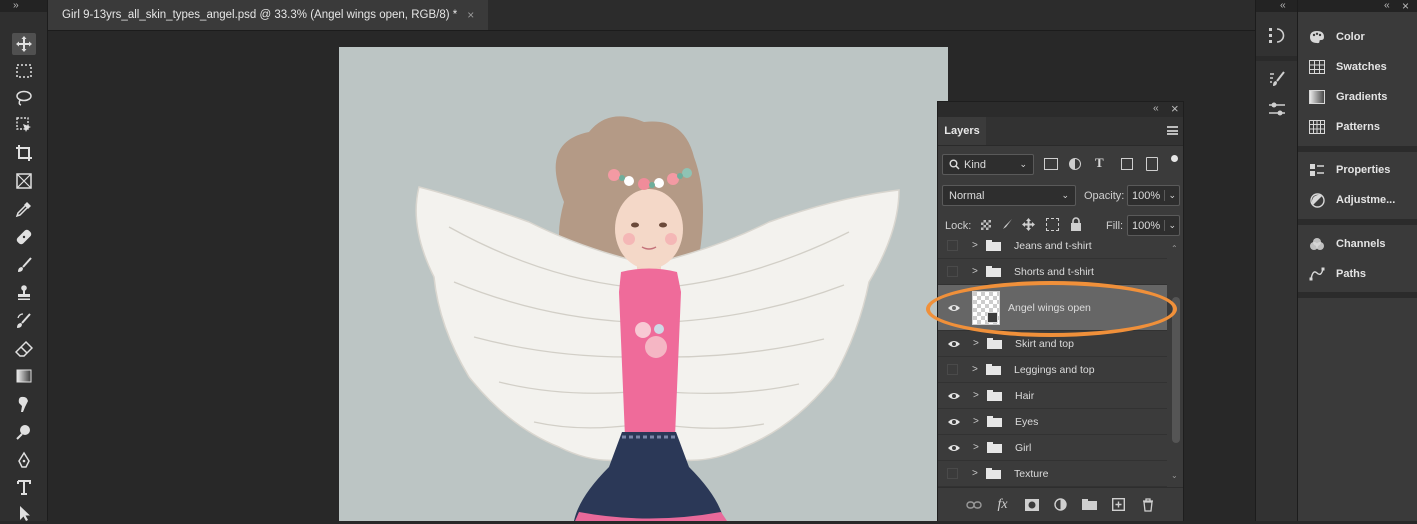 This screenshot has width=1417, height=524. What do you see at coordinates (1007, 224) in the screenshot?
I see `lock-image-icon` at bounding box center [1007, 224].